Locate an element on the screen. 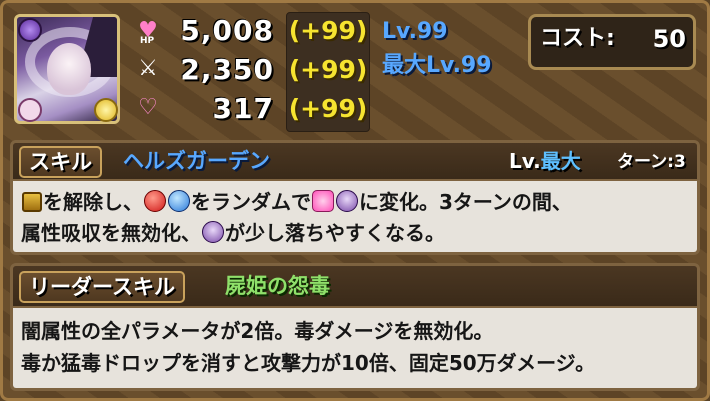  current-level: Lv.99 is located at coordinates (415, 31).